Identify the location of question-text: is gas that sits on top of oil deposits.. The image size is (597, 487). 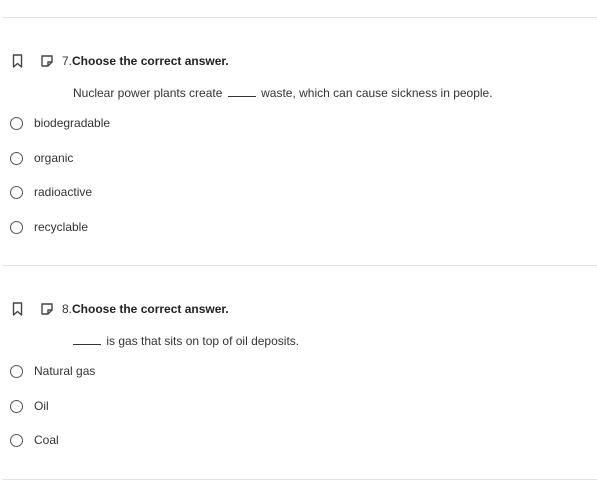
(186, 341).